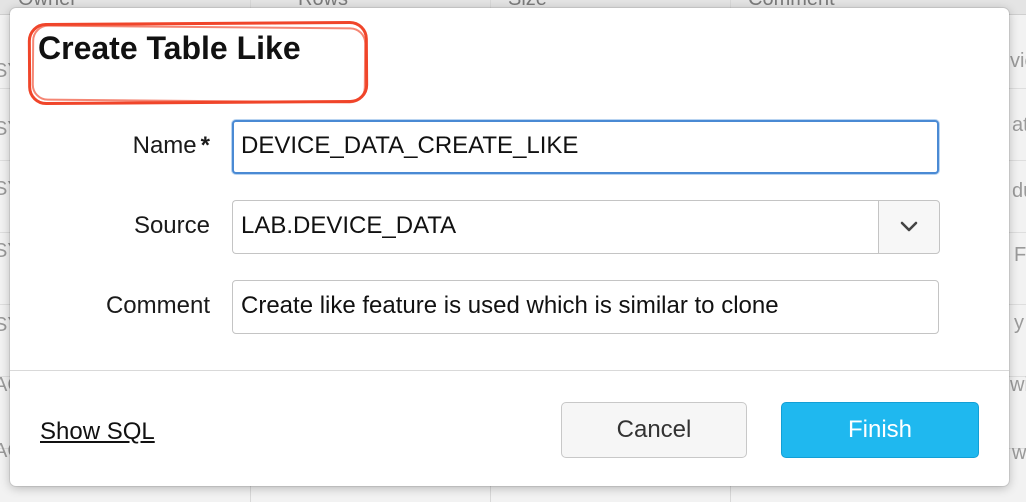  Describe the element at coordinates (1018, 61) in the screenshot. I see `bg-cell-fragment: vic` at that location.